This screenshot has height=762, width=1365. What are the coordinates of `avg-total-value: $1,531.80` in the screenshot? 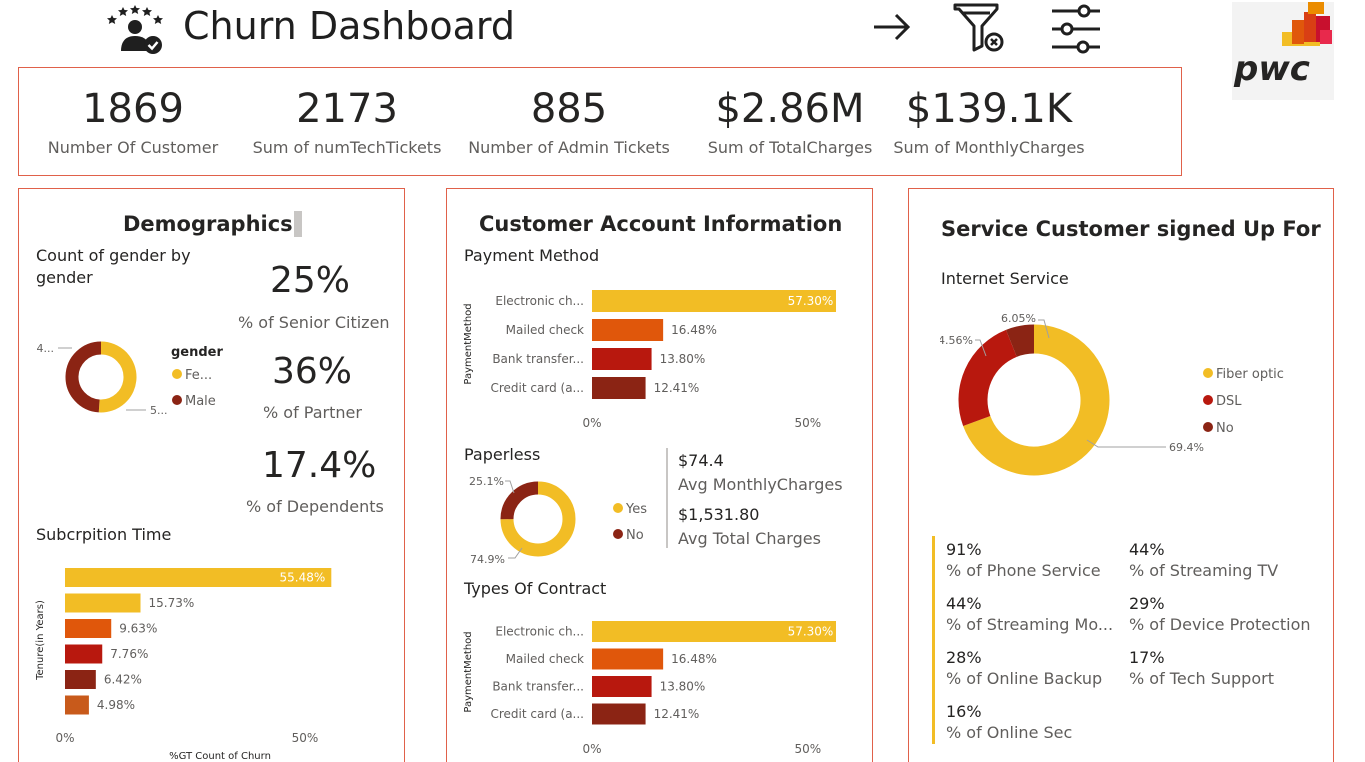 It's located at (719, 514).